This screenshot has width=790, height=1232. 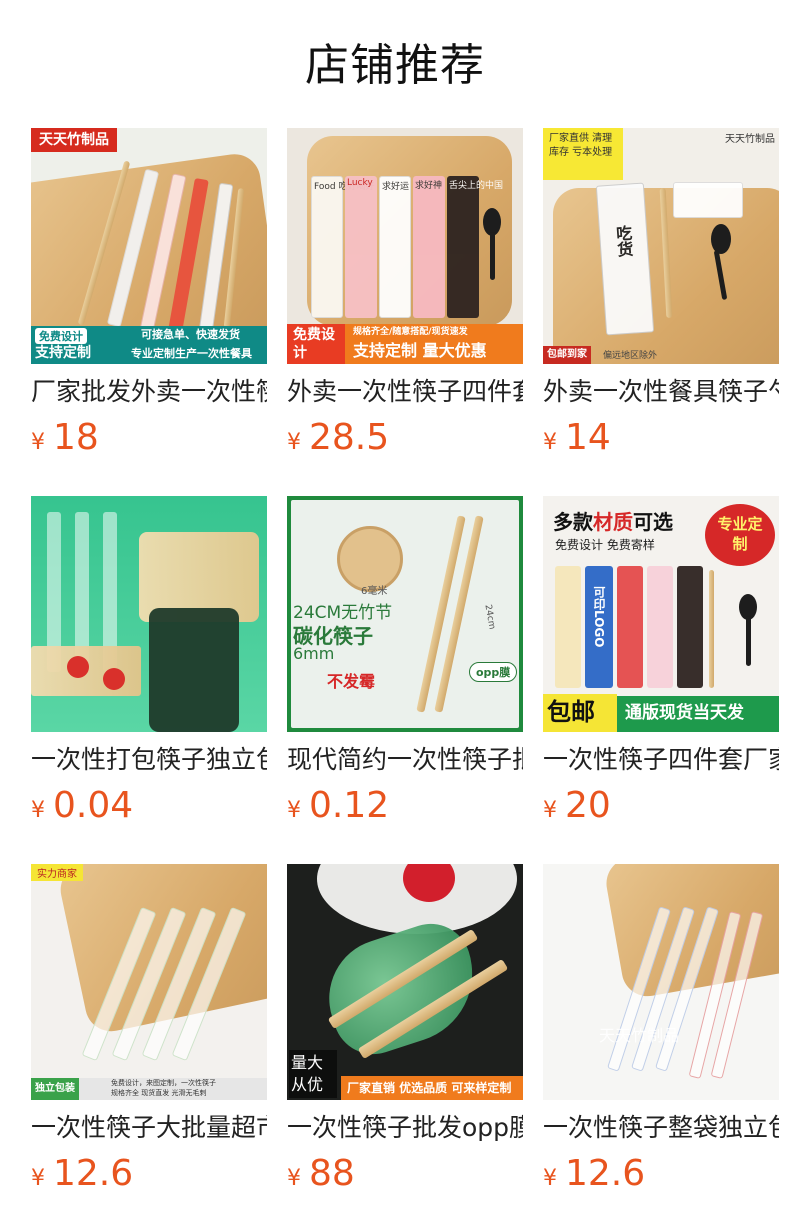 I want to click on product-price: ¥20, so click(x=577, y=806).